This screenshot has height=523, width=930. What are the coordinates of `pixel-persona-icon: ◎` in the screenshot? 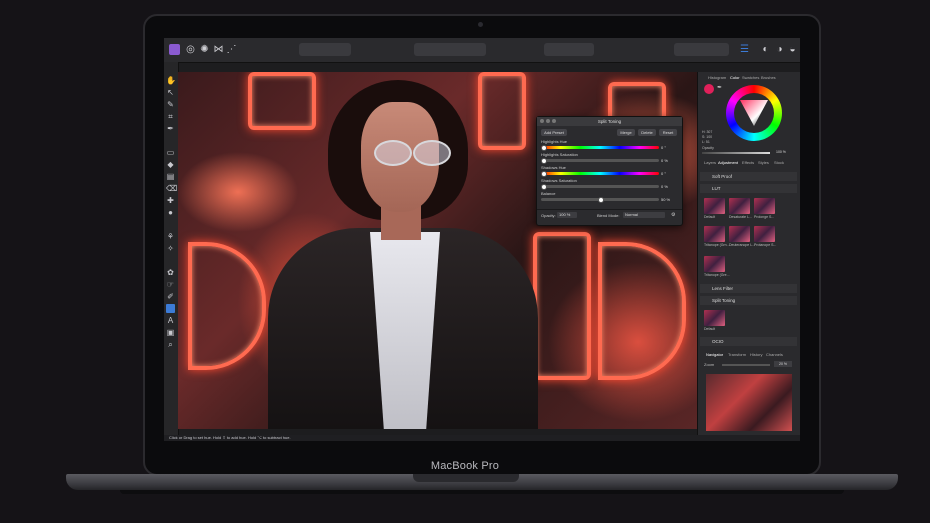 It's located at (190, 49).